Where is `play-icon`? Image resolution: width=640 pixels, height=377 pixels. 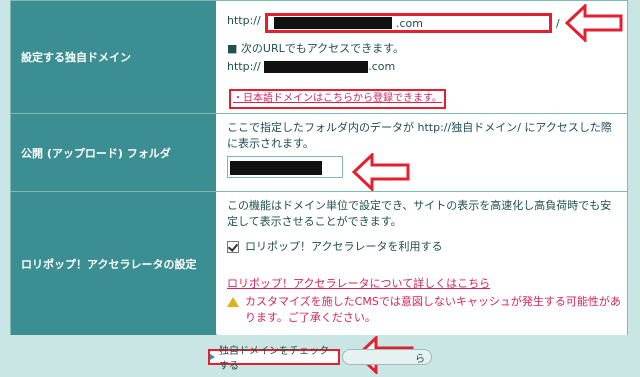 play-icon is located at coordinates (212, 357).